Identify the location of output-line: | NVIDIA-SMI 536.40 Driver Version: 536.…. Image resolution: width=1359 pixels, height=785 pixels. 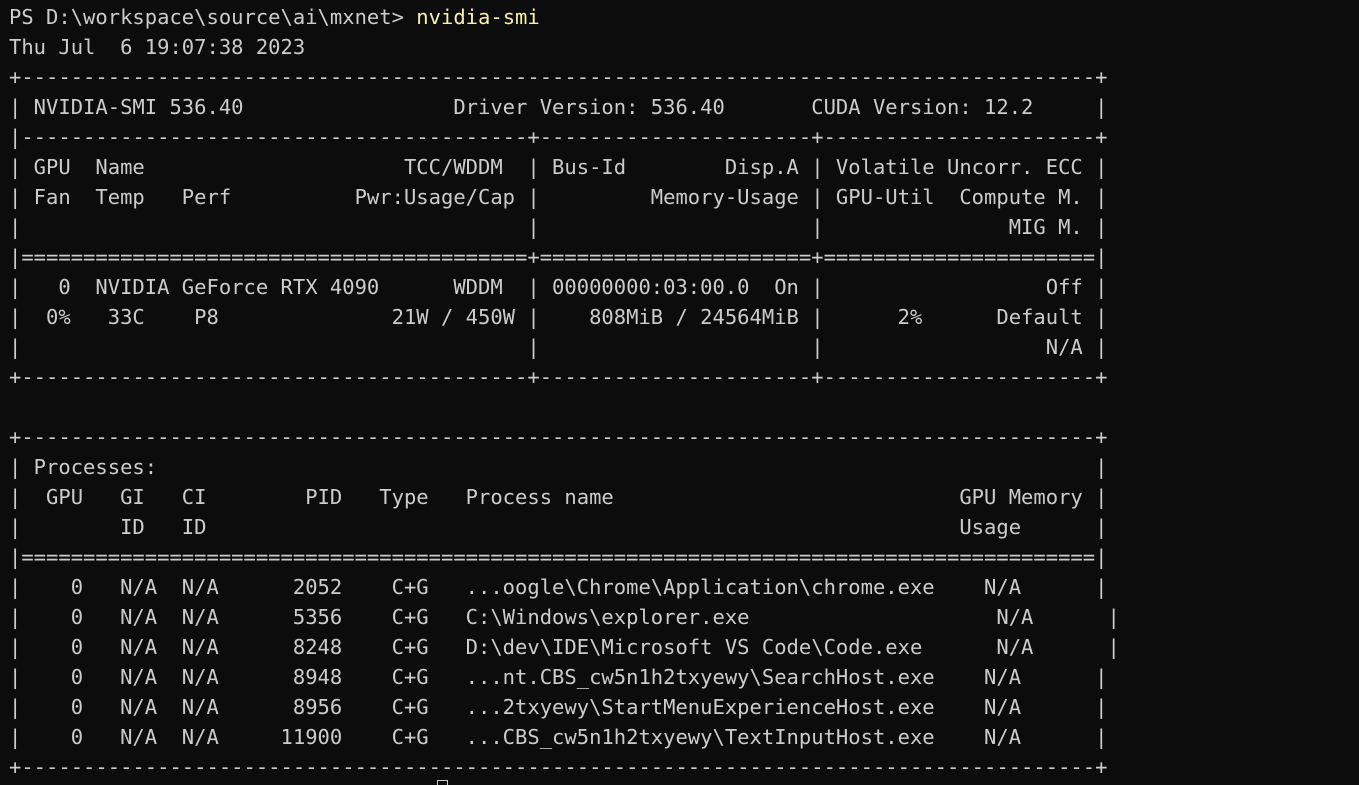
(558, 107).